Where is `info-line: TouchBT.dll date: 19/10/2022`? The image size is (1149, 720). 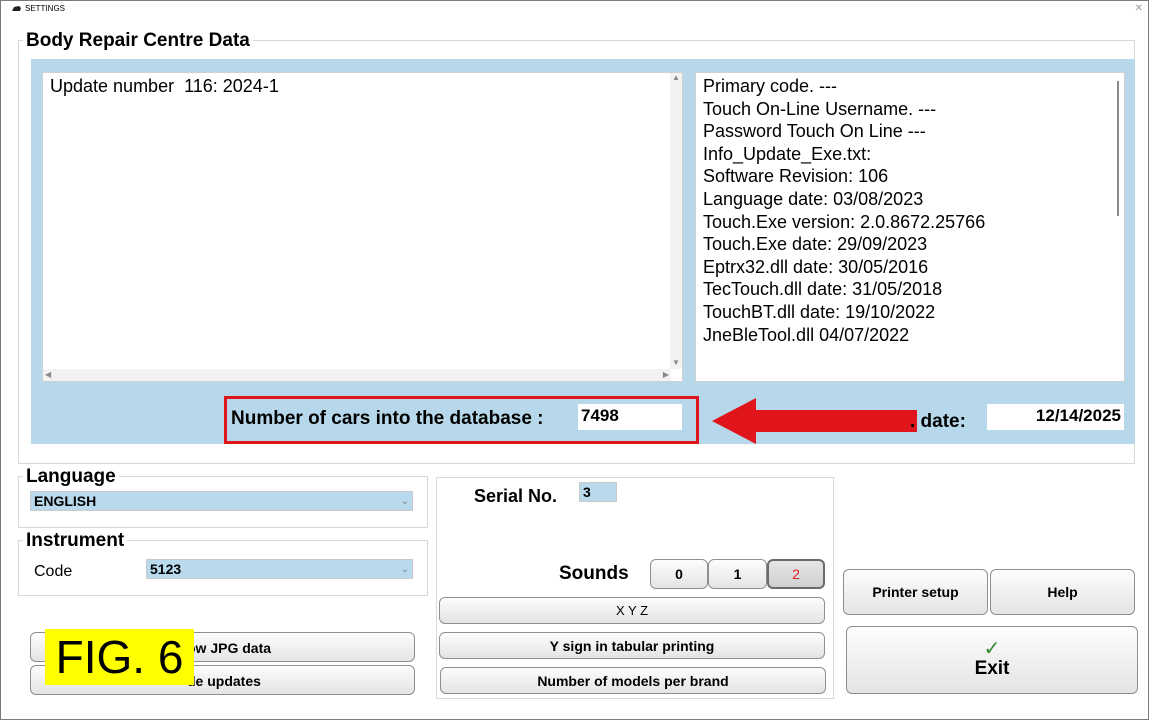 info-line: TouchBT.dll date: 19/10/2022 is located at coordinates (819, 311).